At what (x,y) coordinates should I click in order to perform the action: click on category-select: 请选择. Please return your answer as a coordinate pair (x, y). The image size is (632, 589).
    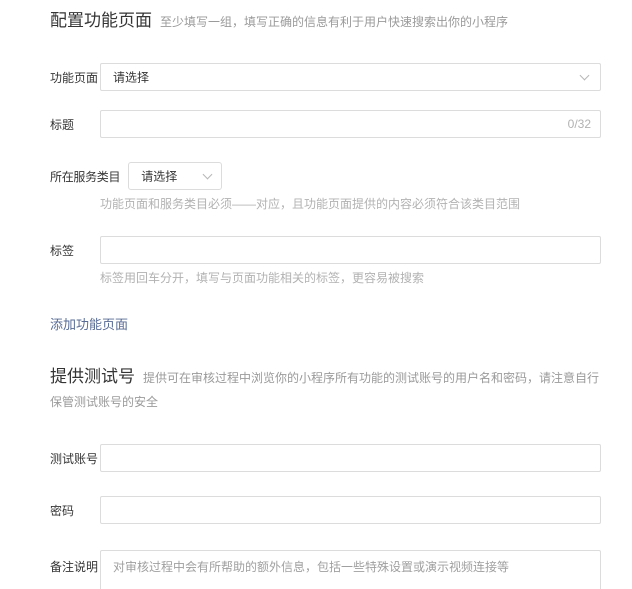
    Looking at the image, I should click on (175, 176).